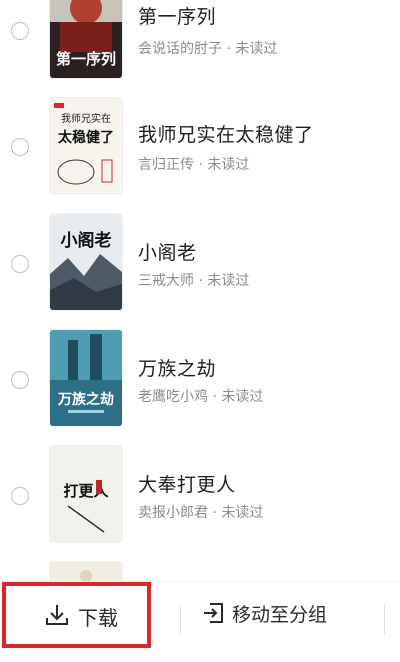  I want to click on download-icon, so click(57, 615).